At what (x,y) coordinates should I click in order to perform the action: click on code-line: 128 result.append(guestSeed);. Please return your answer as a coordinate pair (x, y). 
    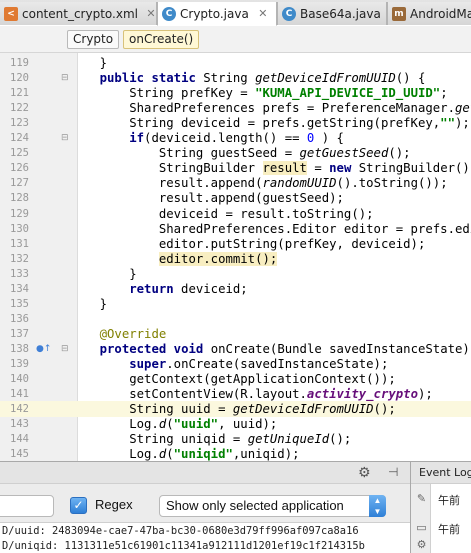
    Looking at the image, I should click on (235, 198).